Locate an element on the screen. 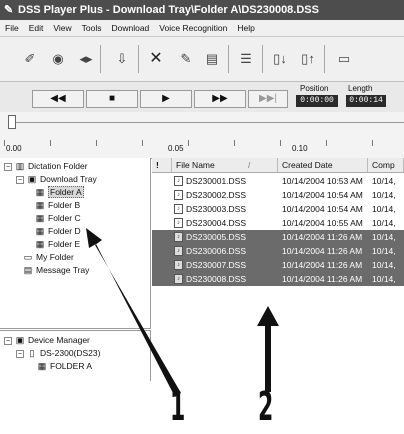 The height and width of the screenshot is (434, 404). tree-item-device: − ▯ DS-2300(DS23) is located at coordinates (58, 353).